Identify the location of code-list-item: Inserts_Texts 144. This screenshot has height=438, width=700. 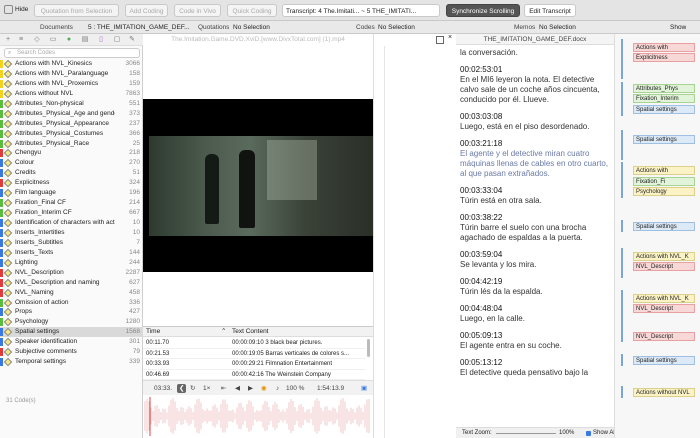
(71, 253).